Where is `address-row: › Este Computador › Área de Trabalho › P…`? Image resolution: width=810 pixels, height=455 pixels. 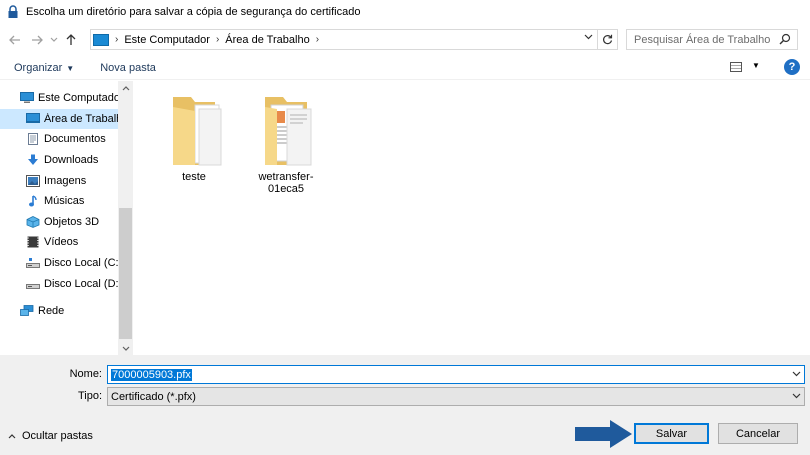 address-row: › Este Computador › Área de Trabalho › P… is located at coordinates (405, 40).